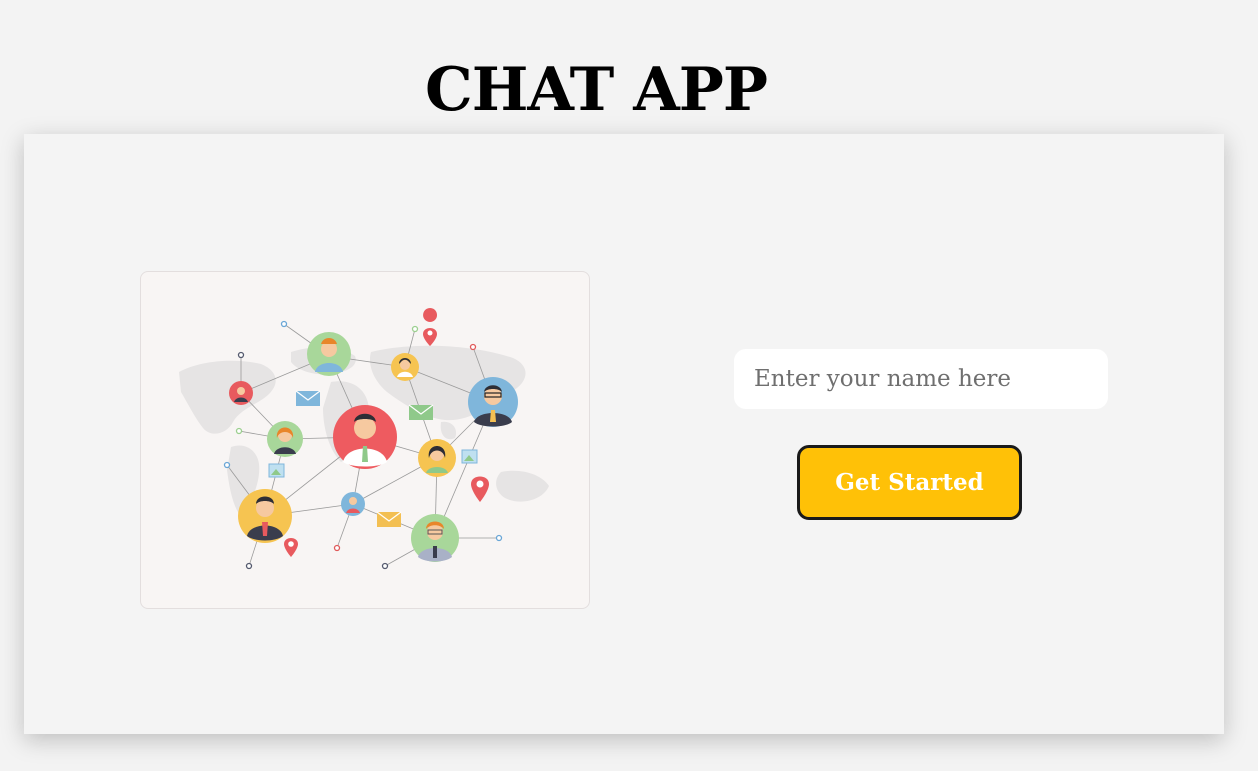 Image resolution: width=1258 pixels, height=771 pixels. What do you see at coordinates (921, 379) in the screenshot?
I see `name-input` at bounding box center [921, 379].